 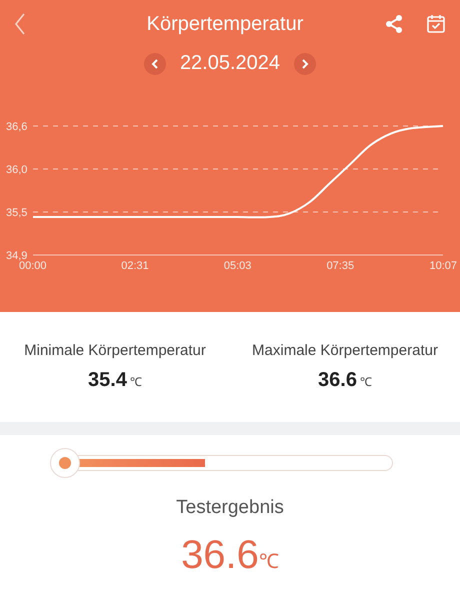 I want to click on back-icon, so click(x=20, y=24).